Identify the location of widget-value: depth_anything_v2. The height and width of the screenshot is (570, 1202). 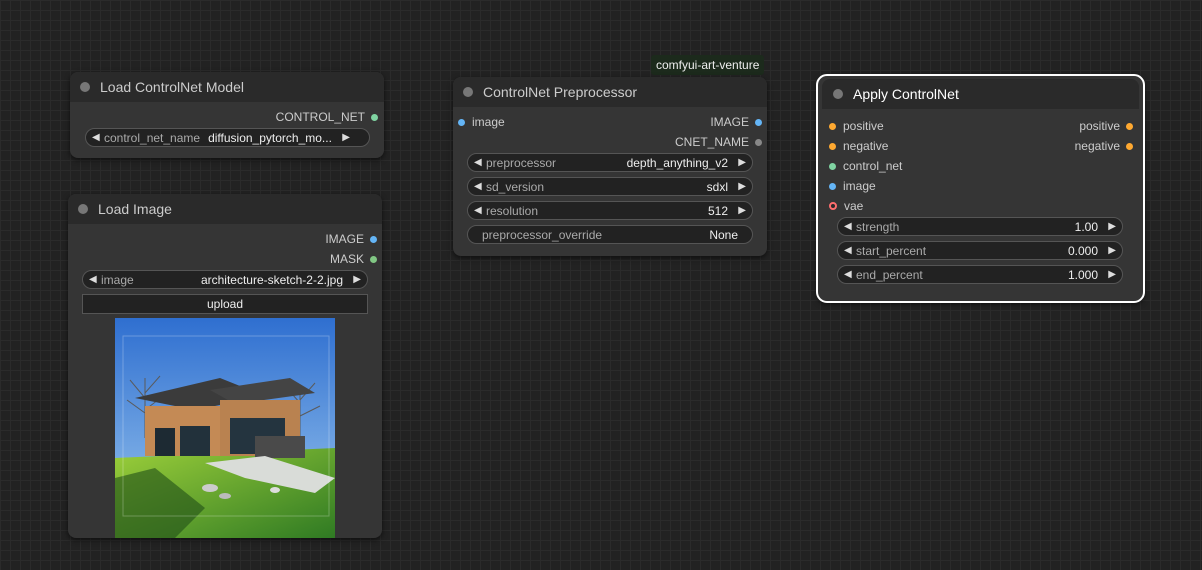
(677, 162).